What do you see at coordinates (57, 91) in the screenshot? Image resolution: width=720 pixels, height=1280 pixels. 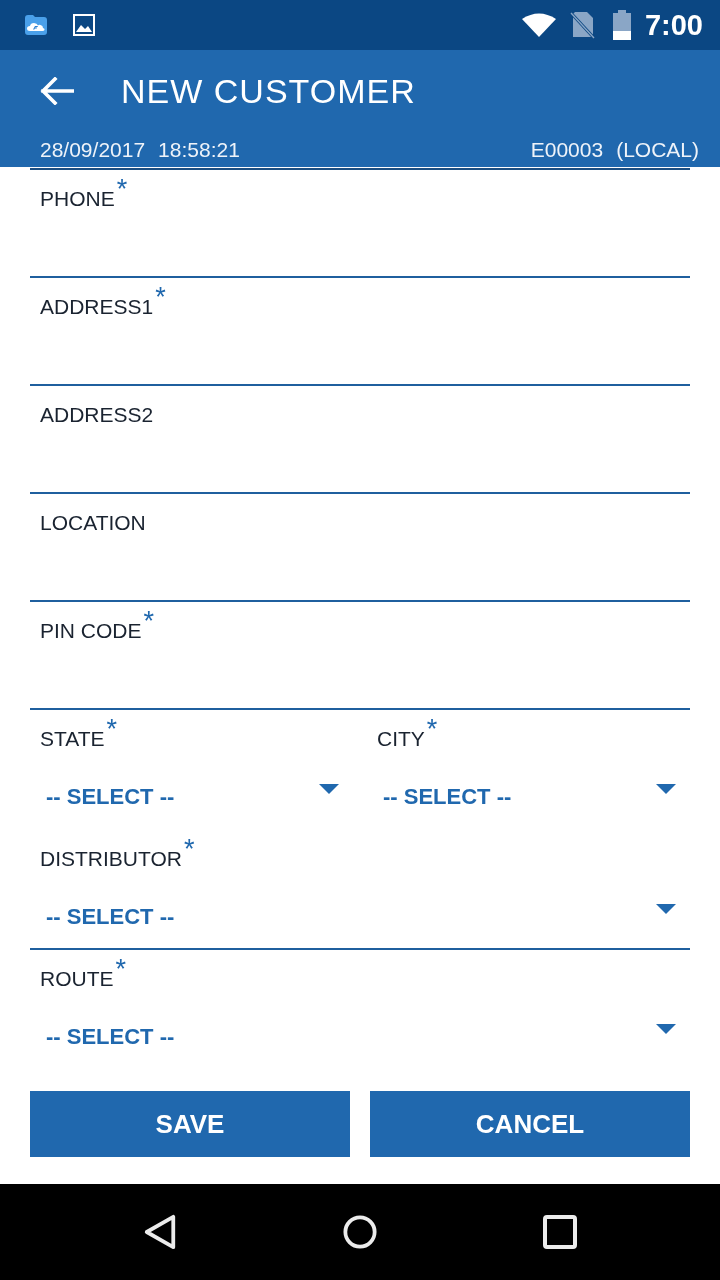 I see `back-arrow-icon` at bounding box center [57, 91].